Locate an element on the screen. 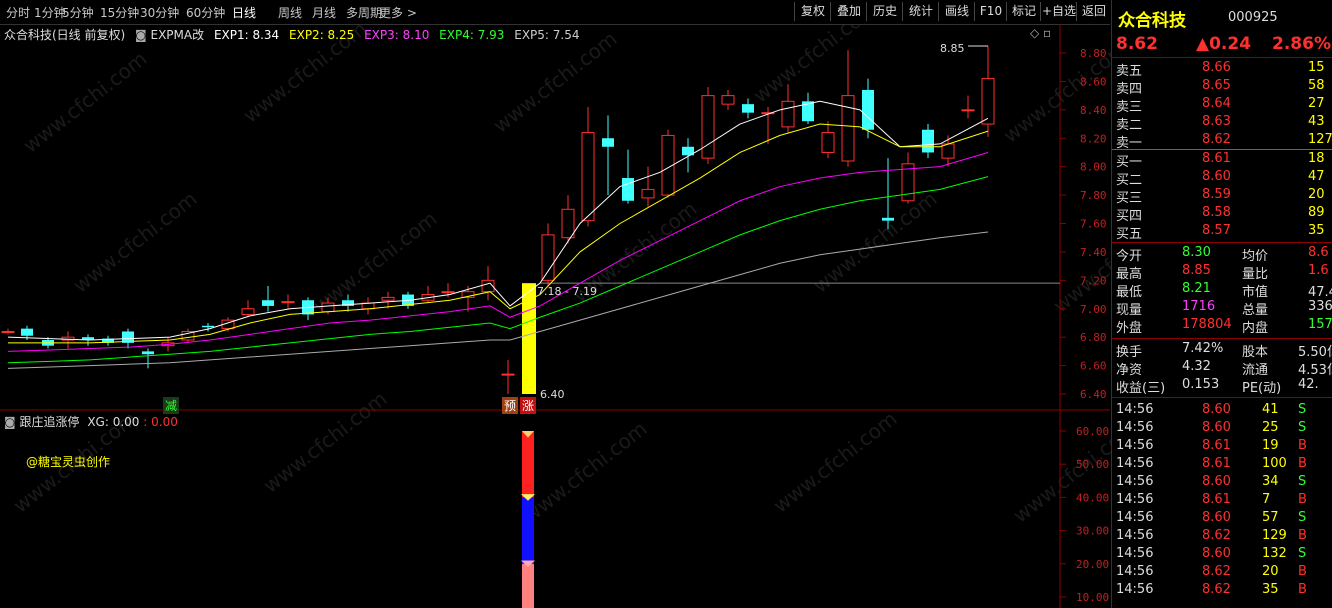  cell: 今开 is located at coordinates (1129, 256).